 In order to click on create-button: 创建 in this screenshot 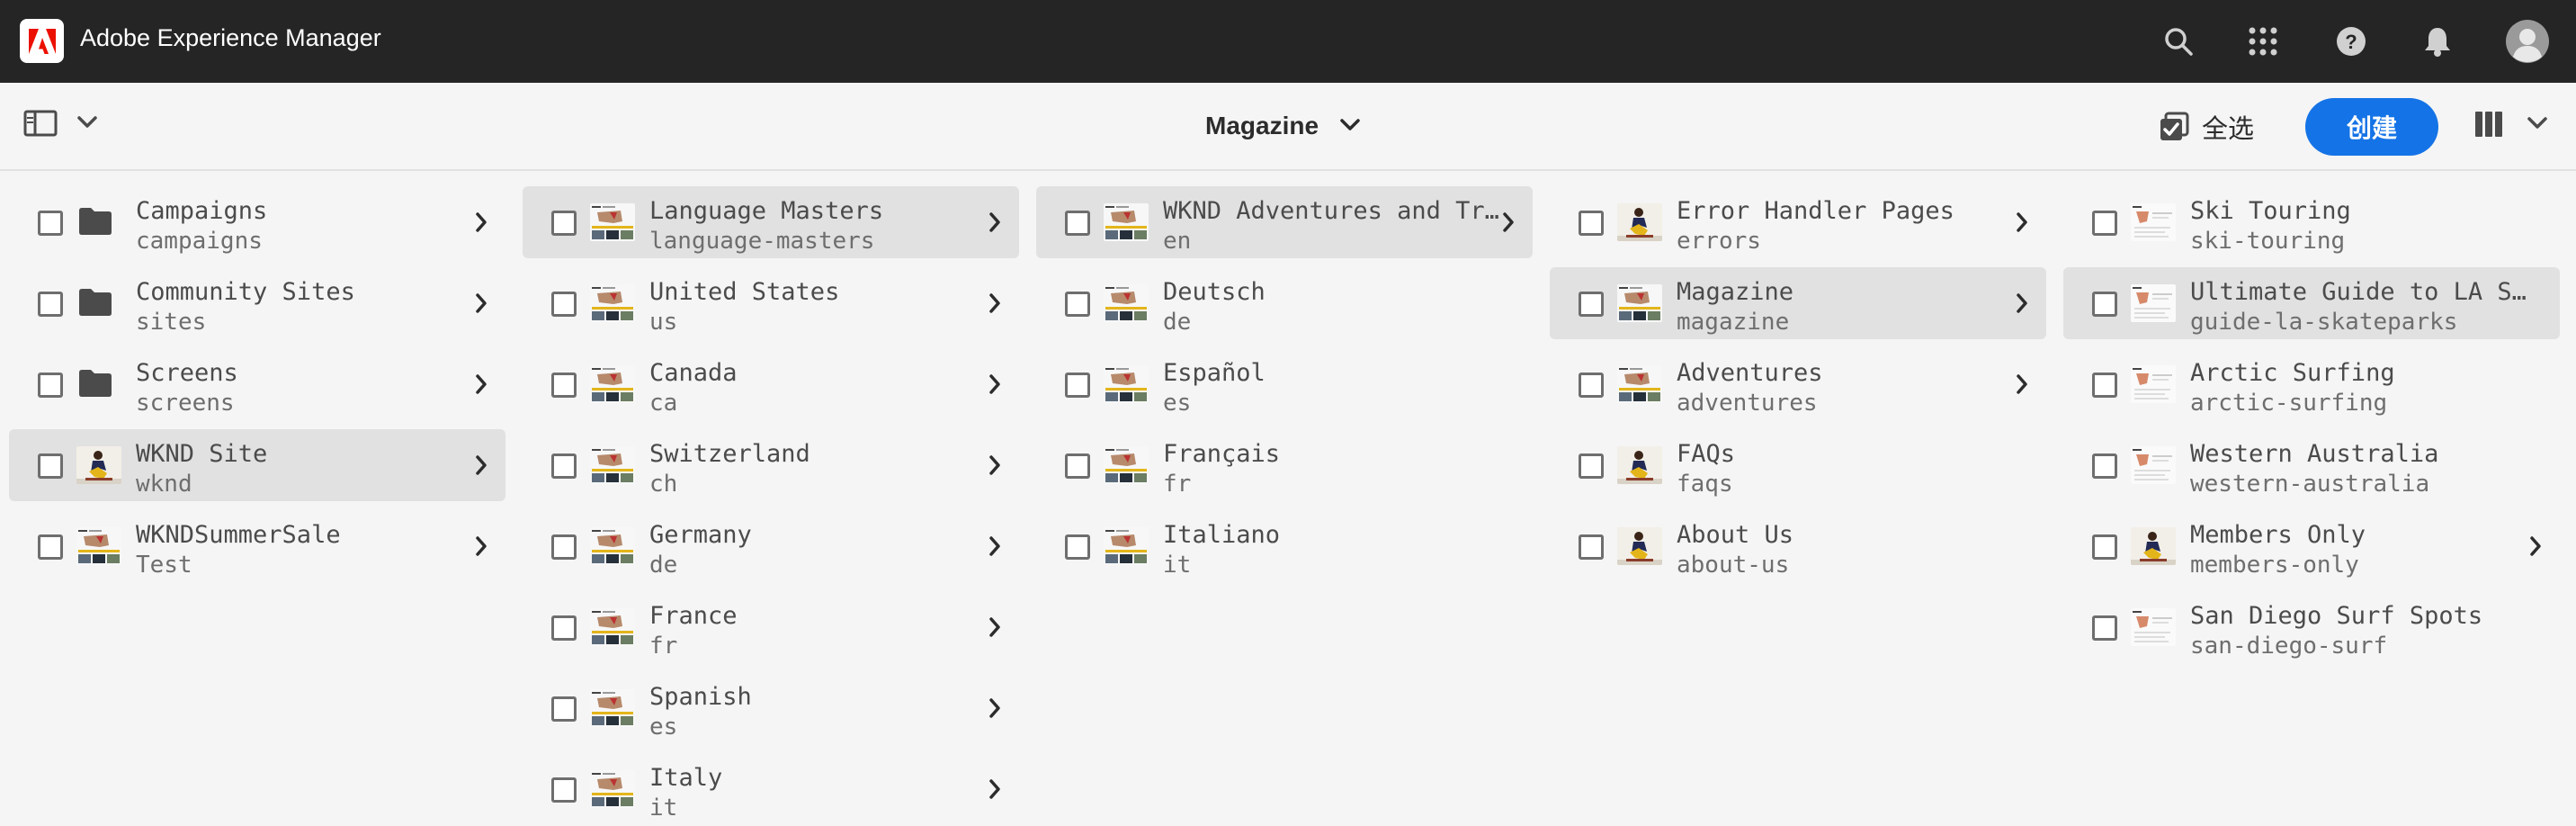, I will do `click(2371, 127)`.